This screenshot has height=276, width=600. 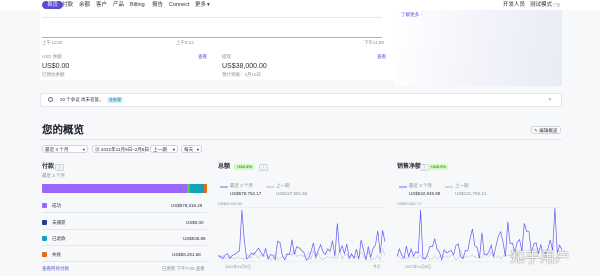 I want to click on net-title: 销售净额, so click(x=409, y=167).